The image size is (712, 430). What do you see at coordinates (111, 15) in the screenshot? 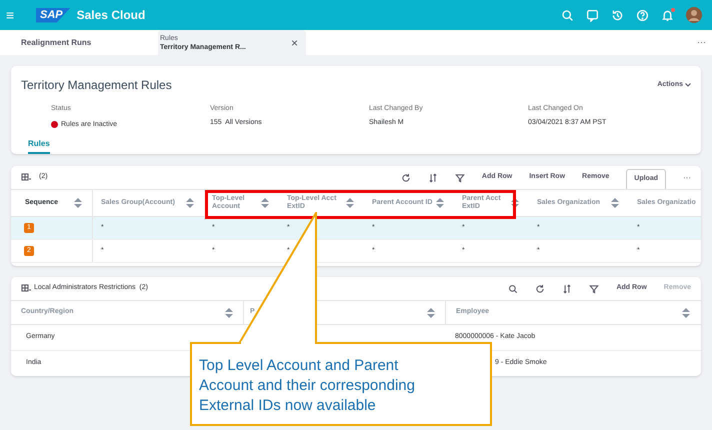
I see `product-name: Sales Cloud` at bounding box center [111, 15].